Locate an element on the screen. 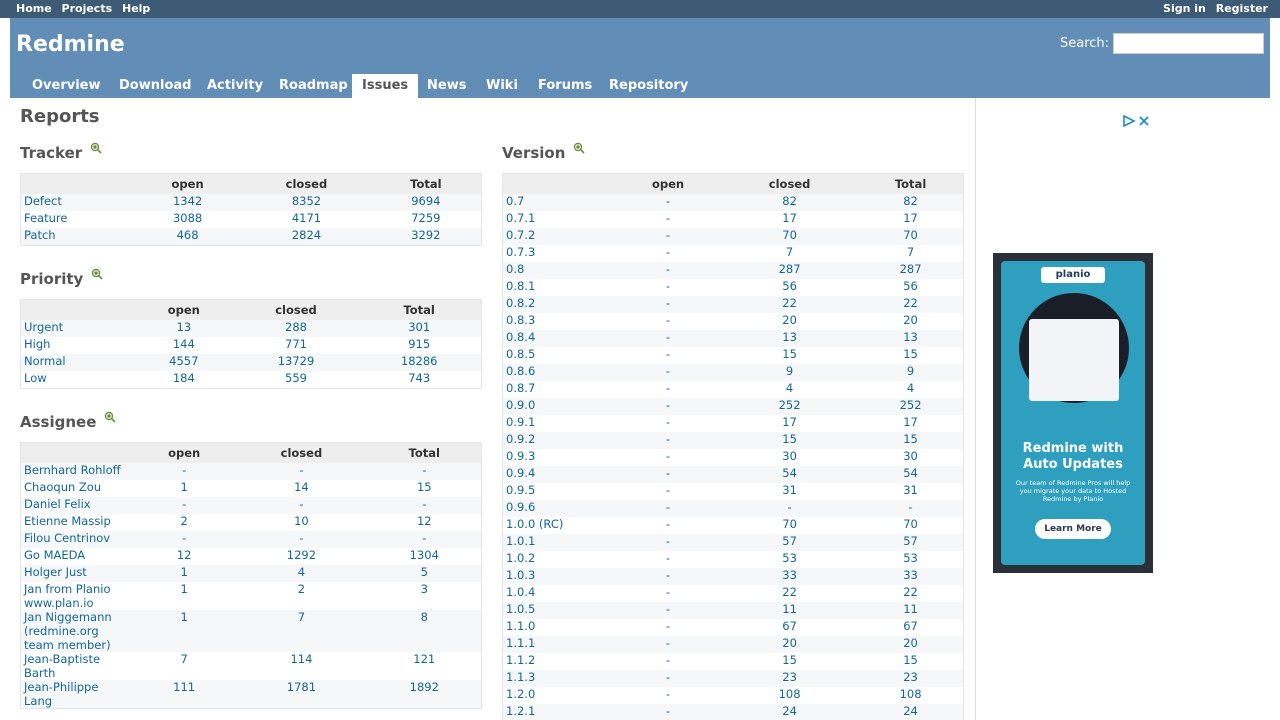 This screenshot has width=1280, height=720. row-name-link: 1.0.4 is located at coordinates (558, 593).